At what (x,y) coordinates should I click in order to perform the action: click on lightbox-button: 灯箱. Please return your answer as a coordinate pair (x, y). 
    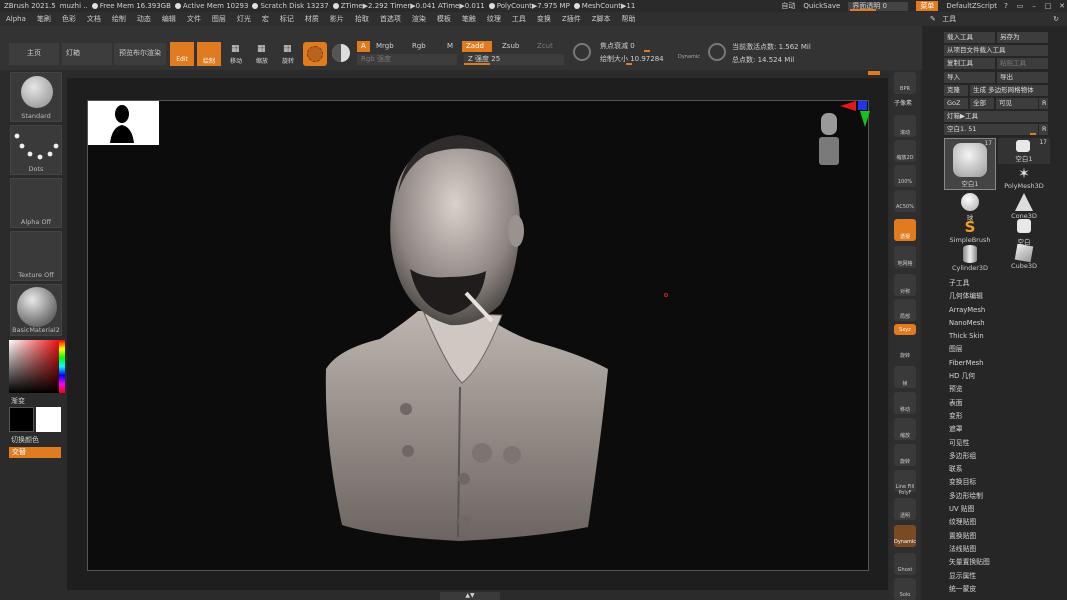
    Looking at the image, I should click on (87, 54).